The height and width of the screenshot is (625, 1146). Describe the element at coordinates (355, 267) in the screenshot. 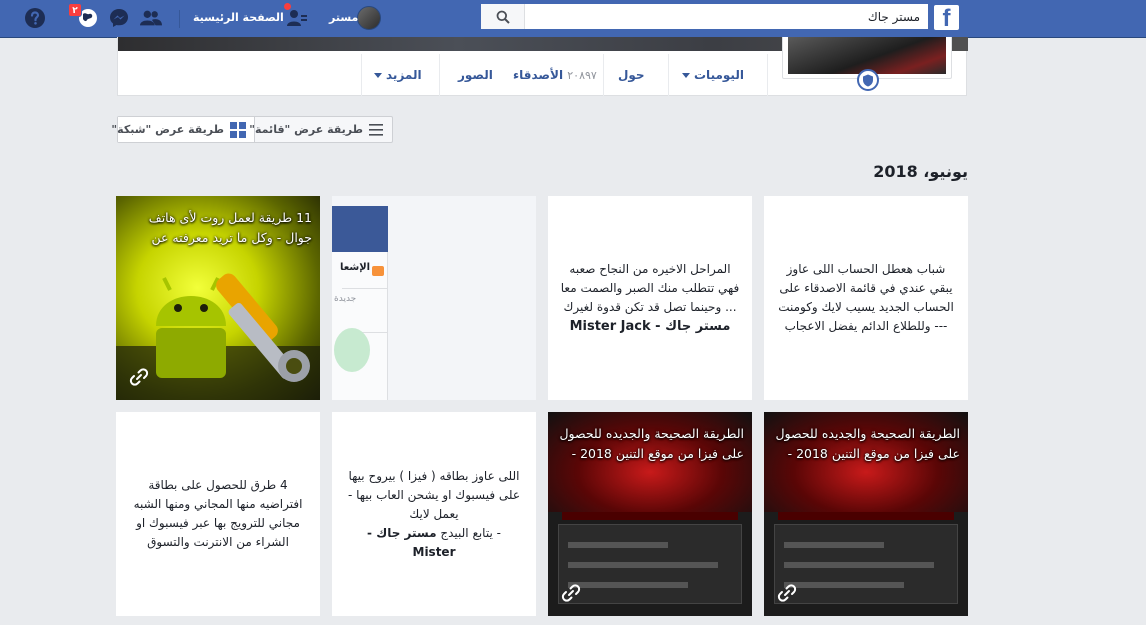

I see `screenshot-tab-label: الإشعا` at that location.